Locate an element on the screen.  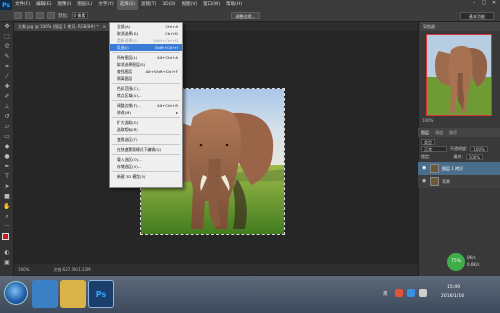
menu-filter: 滤镜(T) is located at coordinates (148, 5).